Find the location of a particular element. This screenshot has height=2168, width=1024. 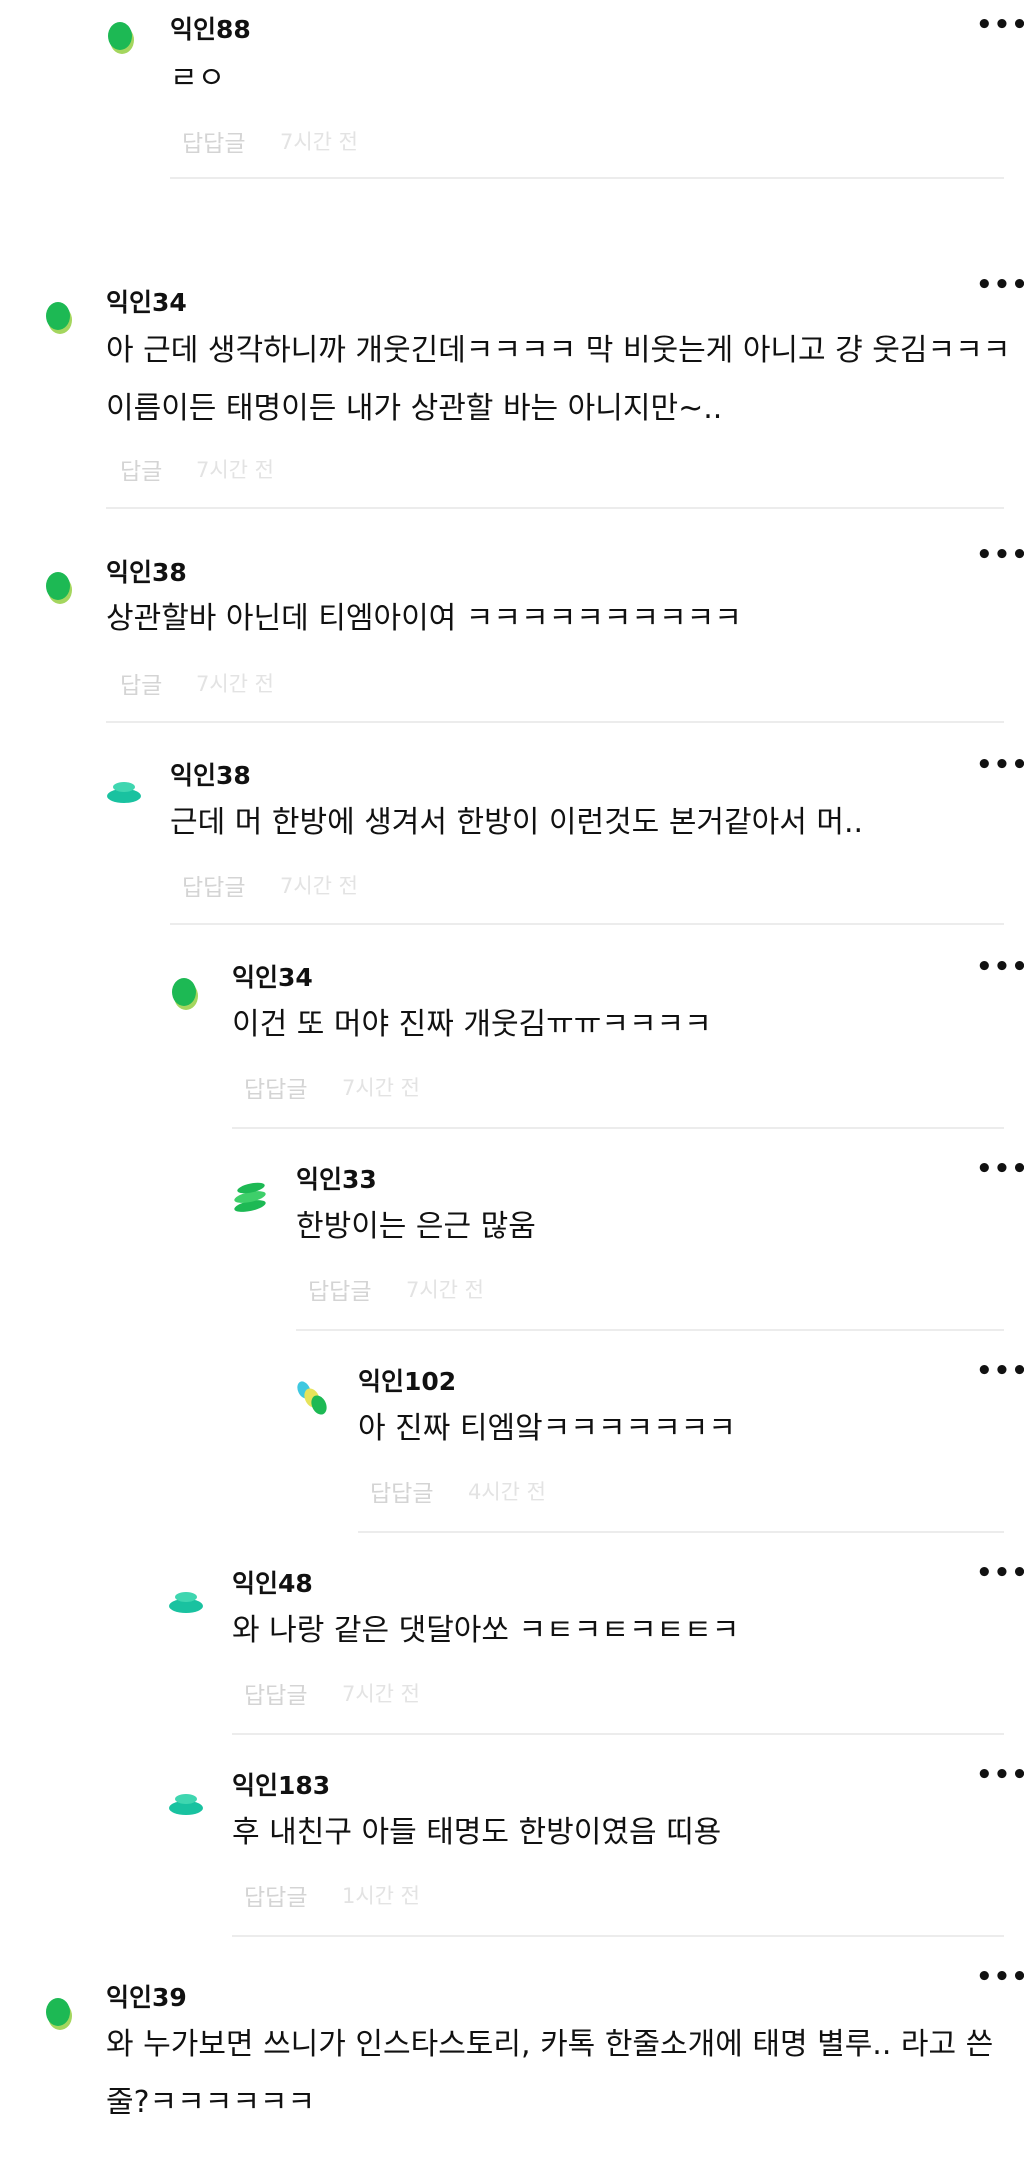

comment-text: 아 진짜 티엠앜ㅋㅋㅋㅋㅋㅋㅋ is located at coordinates (547, 1428).